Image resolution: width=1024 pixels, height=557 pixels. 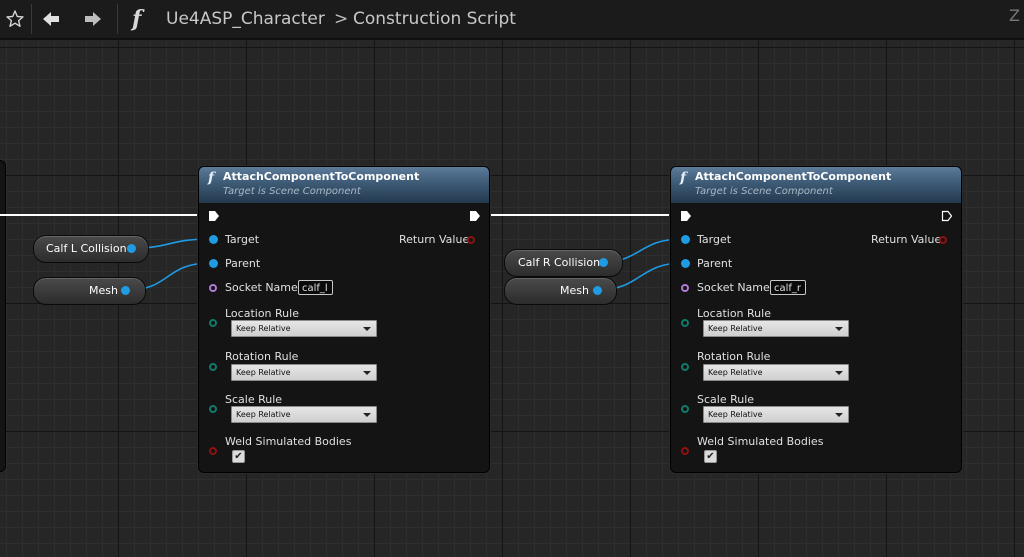 What do you see at coordinates (51, 19) in the screenshot?
I see `back-arrow-icon` at bounding box center [51, 19].